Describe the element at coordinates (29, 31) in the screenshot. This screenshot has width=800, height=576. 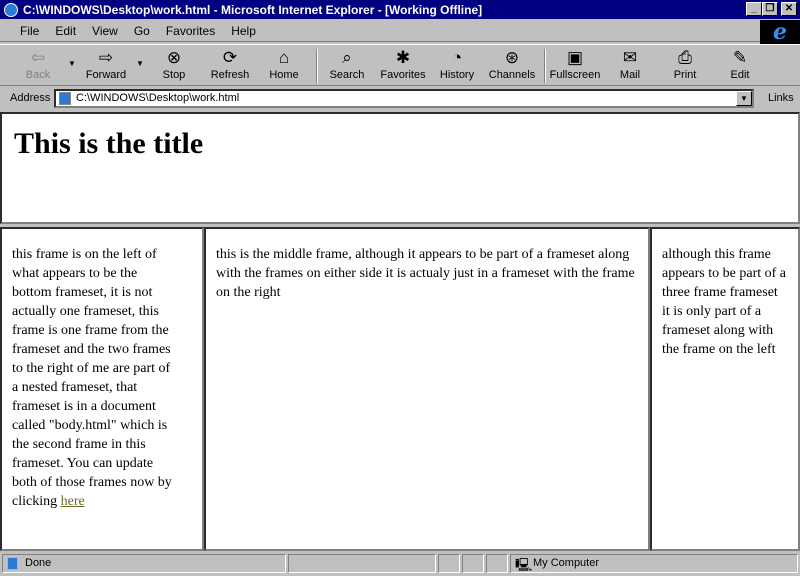
I see `menu-file: File` at that location.